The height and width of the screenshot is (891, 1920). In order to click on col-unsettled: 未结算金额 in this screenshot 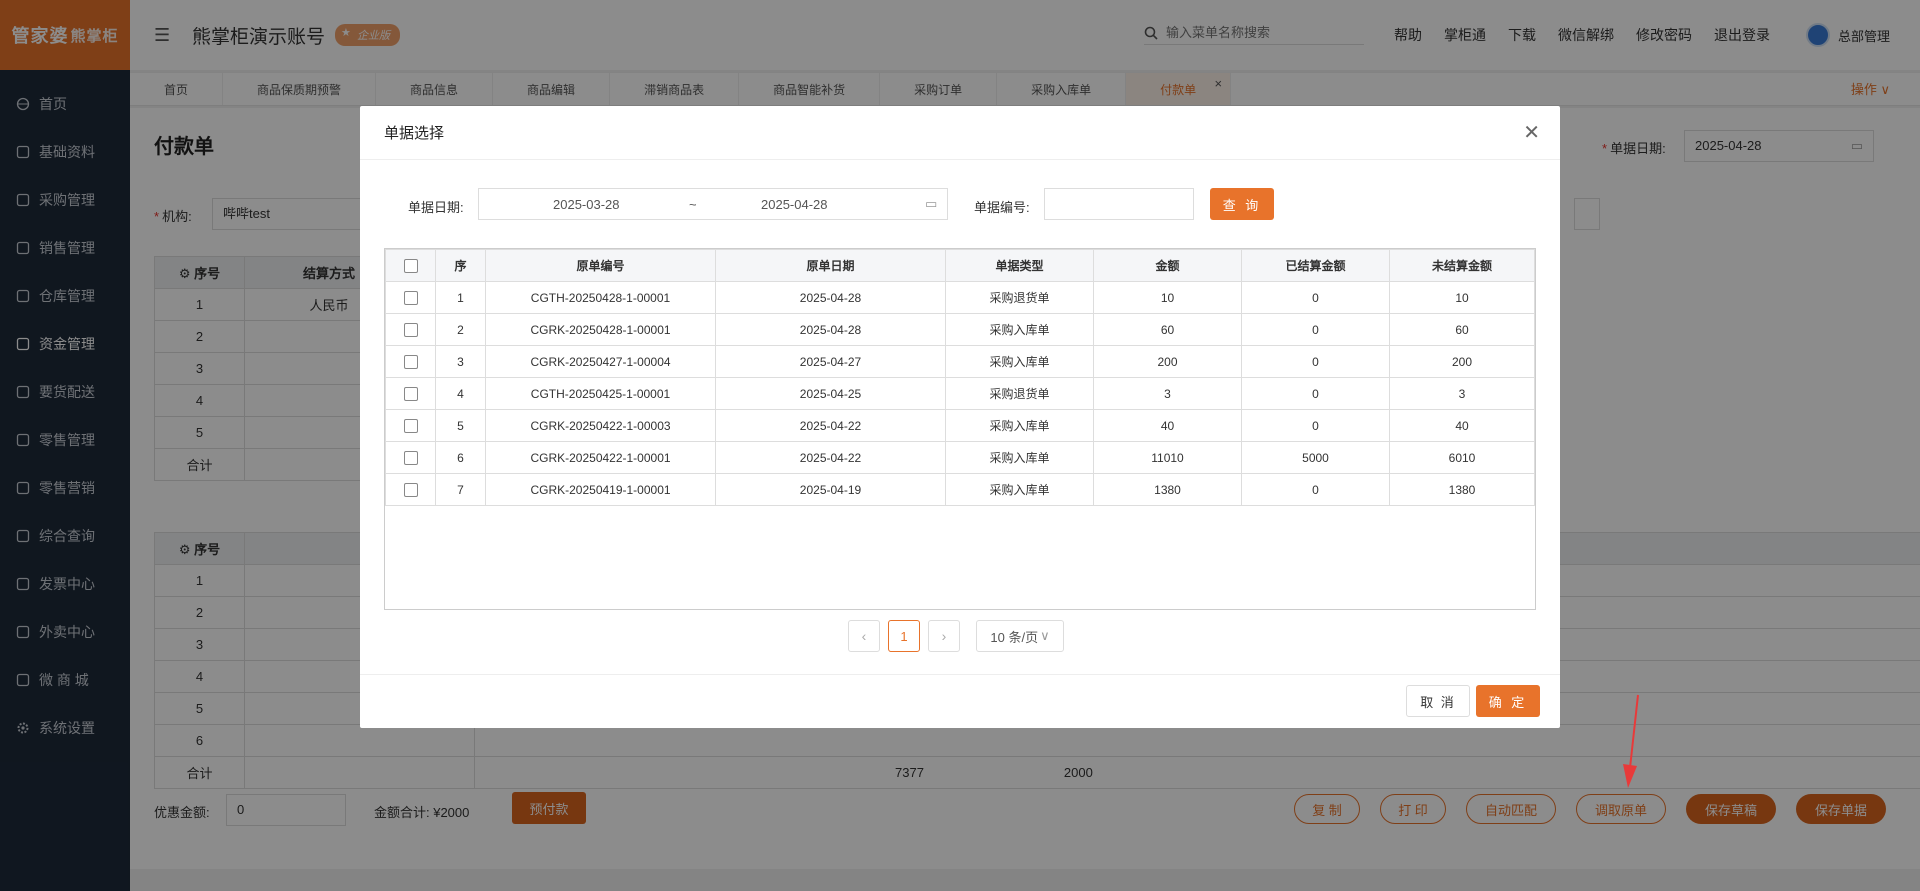, I will do `click(1462, 265)`.